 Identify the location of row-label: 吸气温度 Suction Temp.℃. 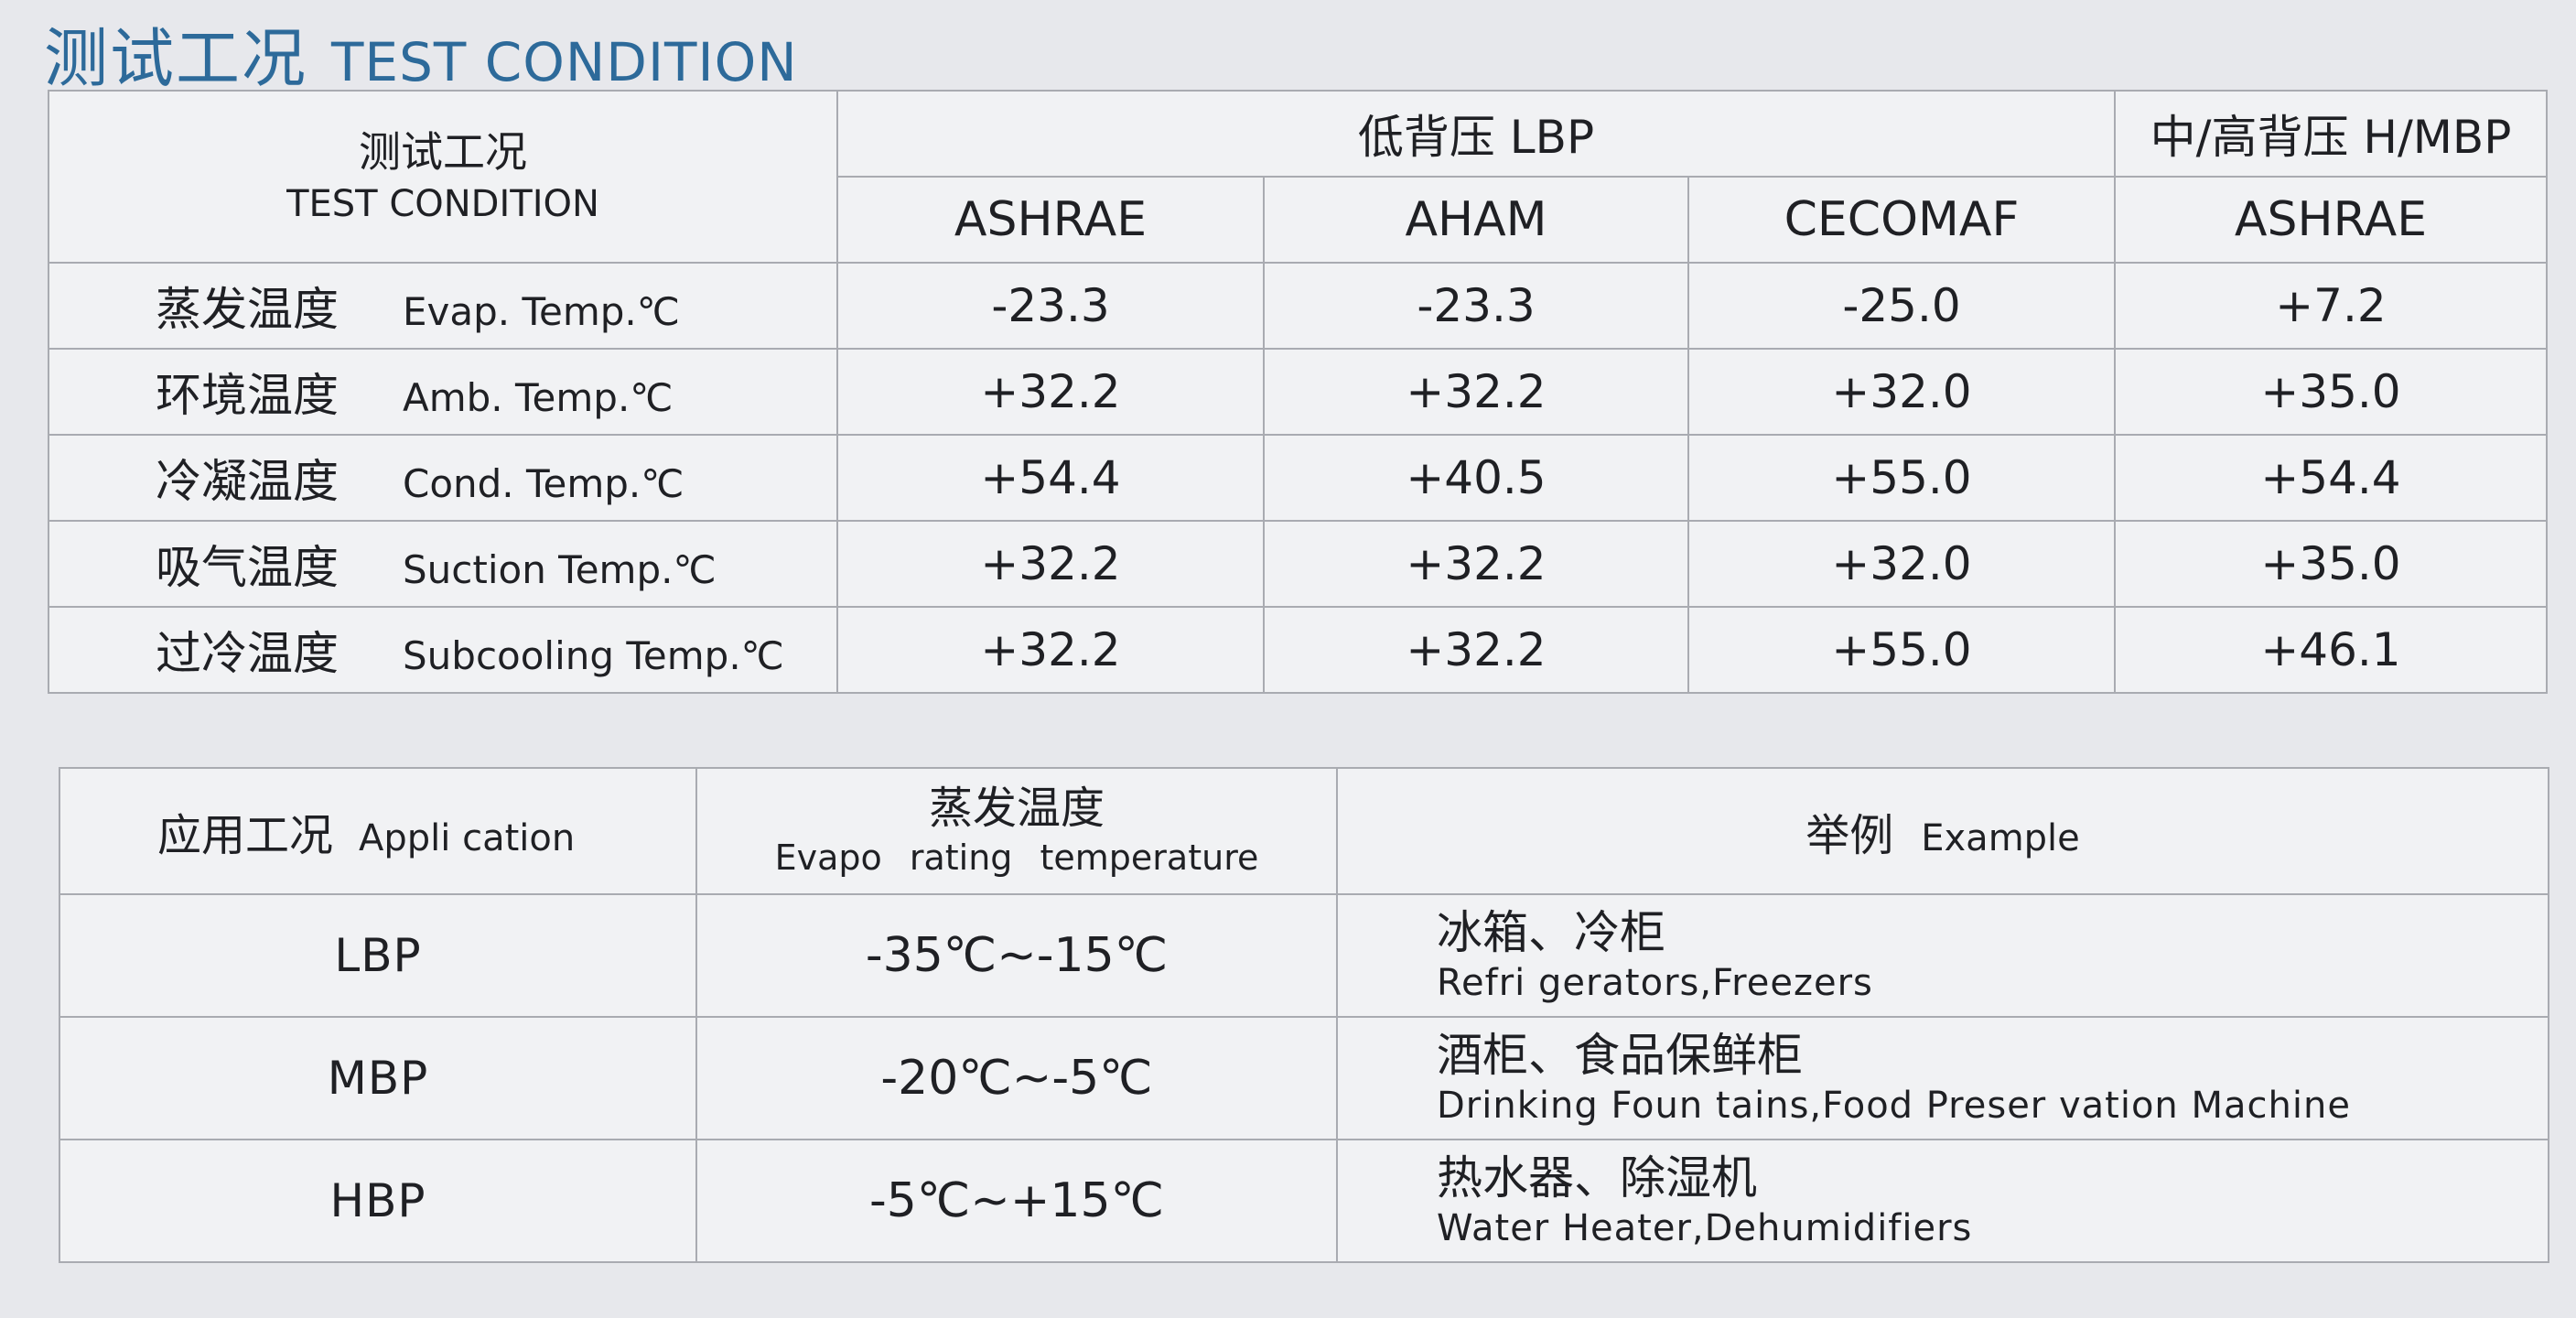
(443, 564).